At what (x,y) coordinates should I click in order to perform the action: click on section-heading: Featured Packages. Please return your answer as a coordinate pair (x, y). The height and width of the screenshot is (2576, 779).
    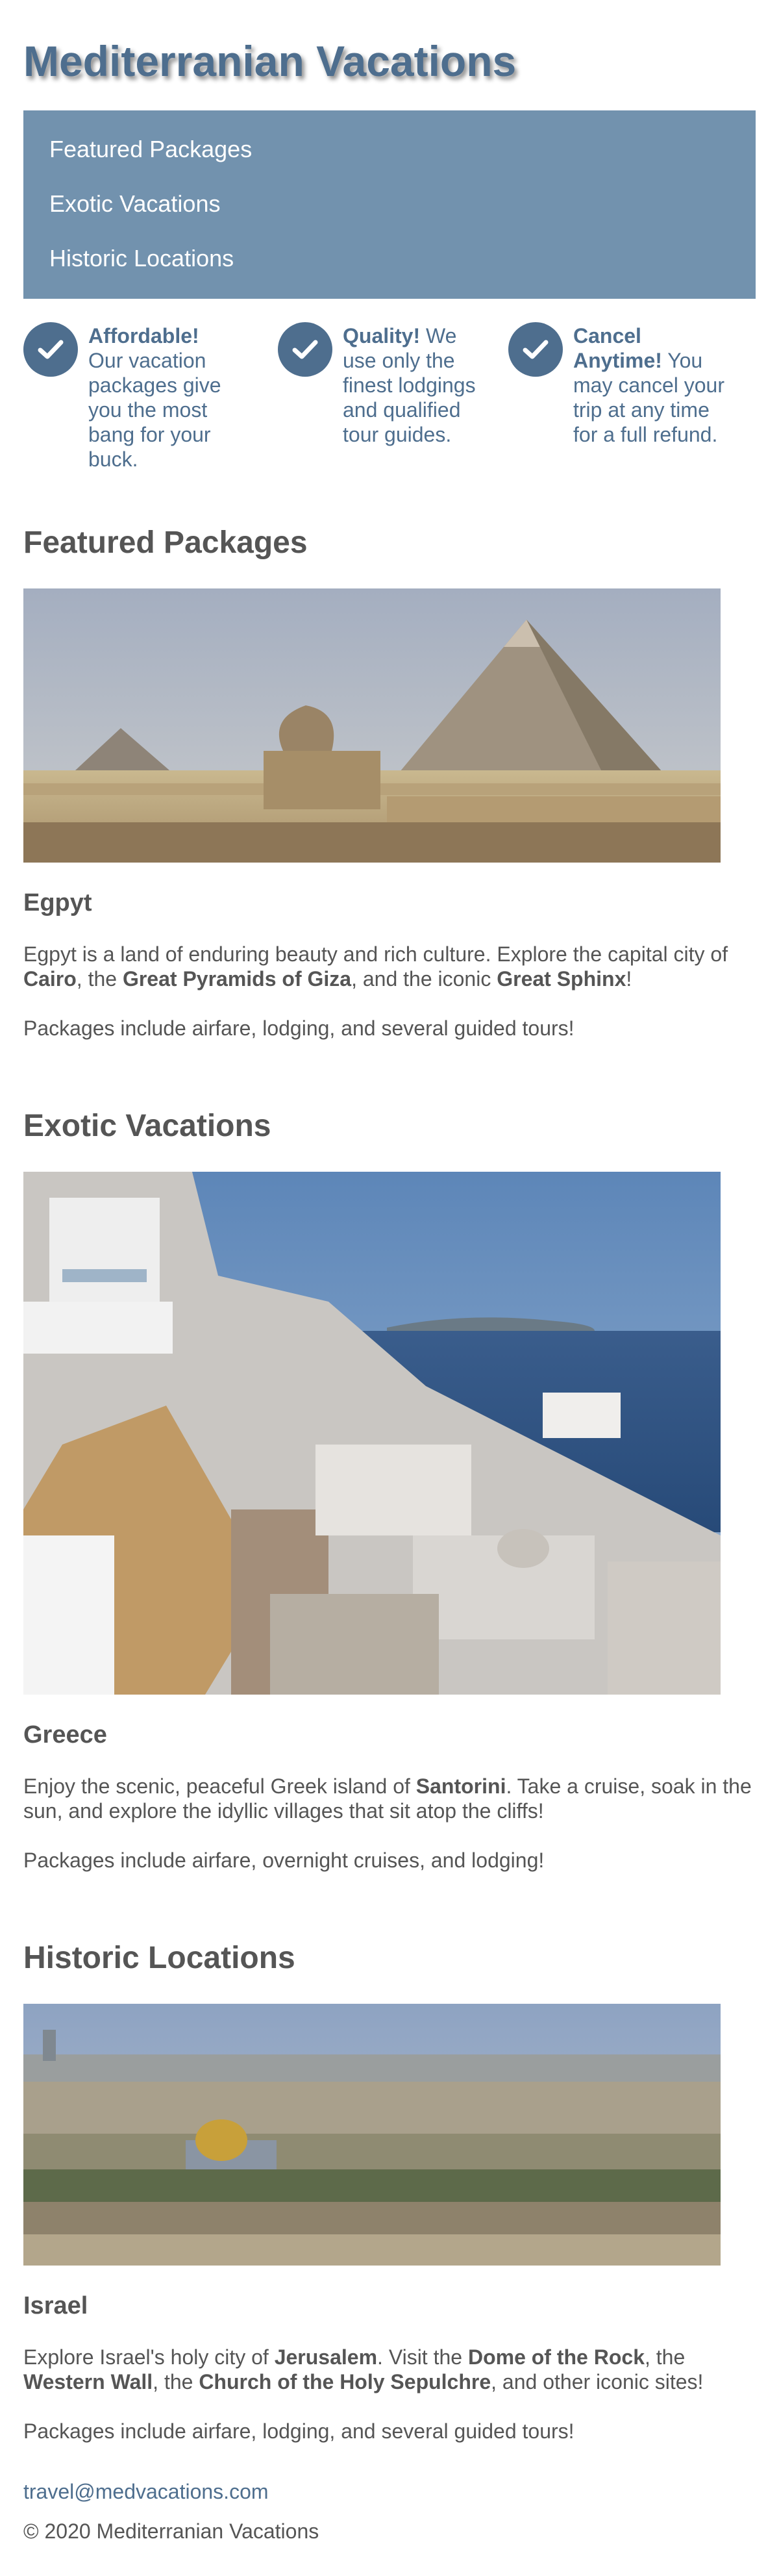
    Looking at the image, I should click on (165, 542).